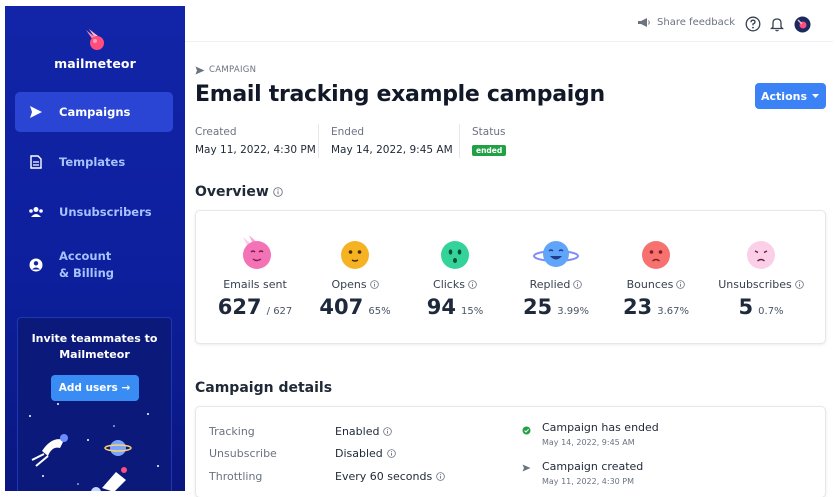 The width and height of the screenshot is (838, 497). Describe the element at coordinates (359, 453) in the screenshot. I see `detail-value-text: Disabled` at that location.